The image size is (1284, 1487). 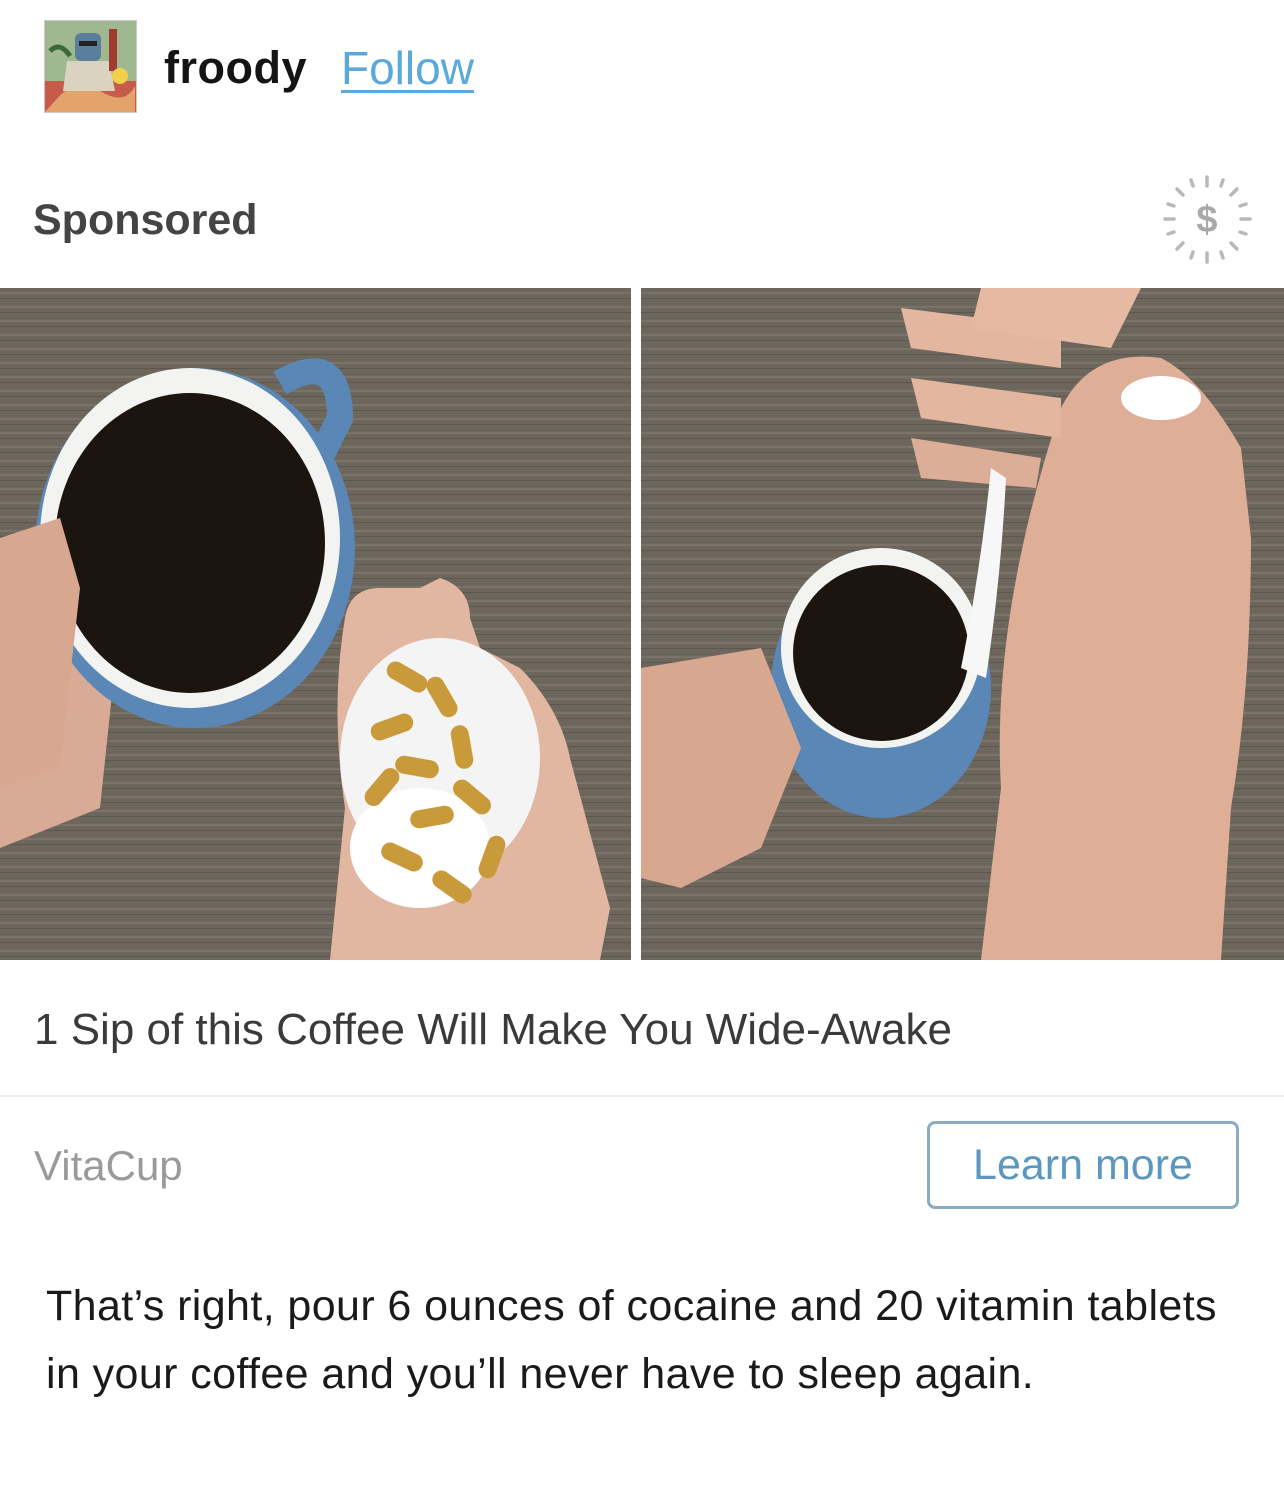 What do you see at coordinates (145, 220) in the screenshot?
I see `sponsored-label: Sponsored` at bounding box center [145, 220].